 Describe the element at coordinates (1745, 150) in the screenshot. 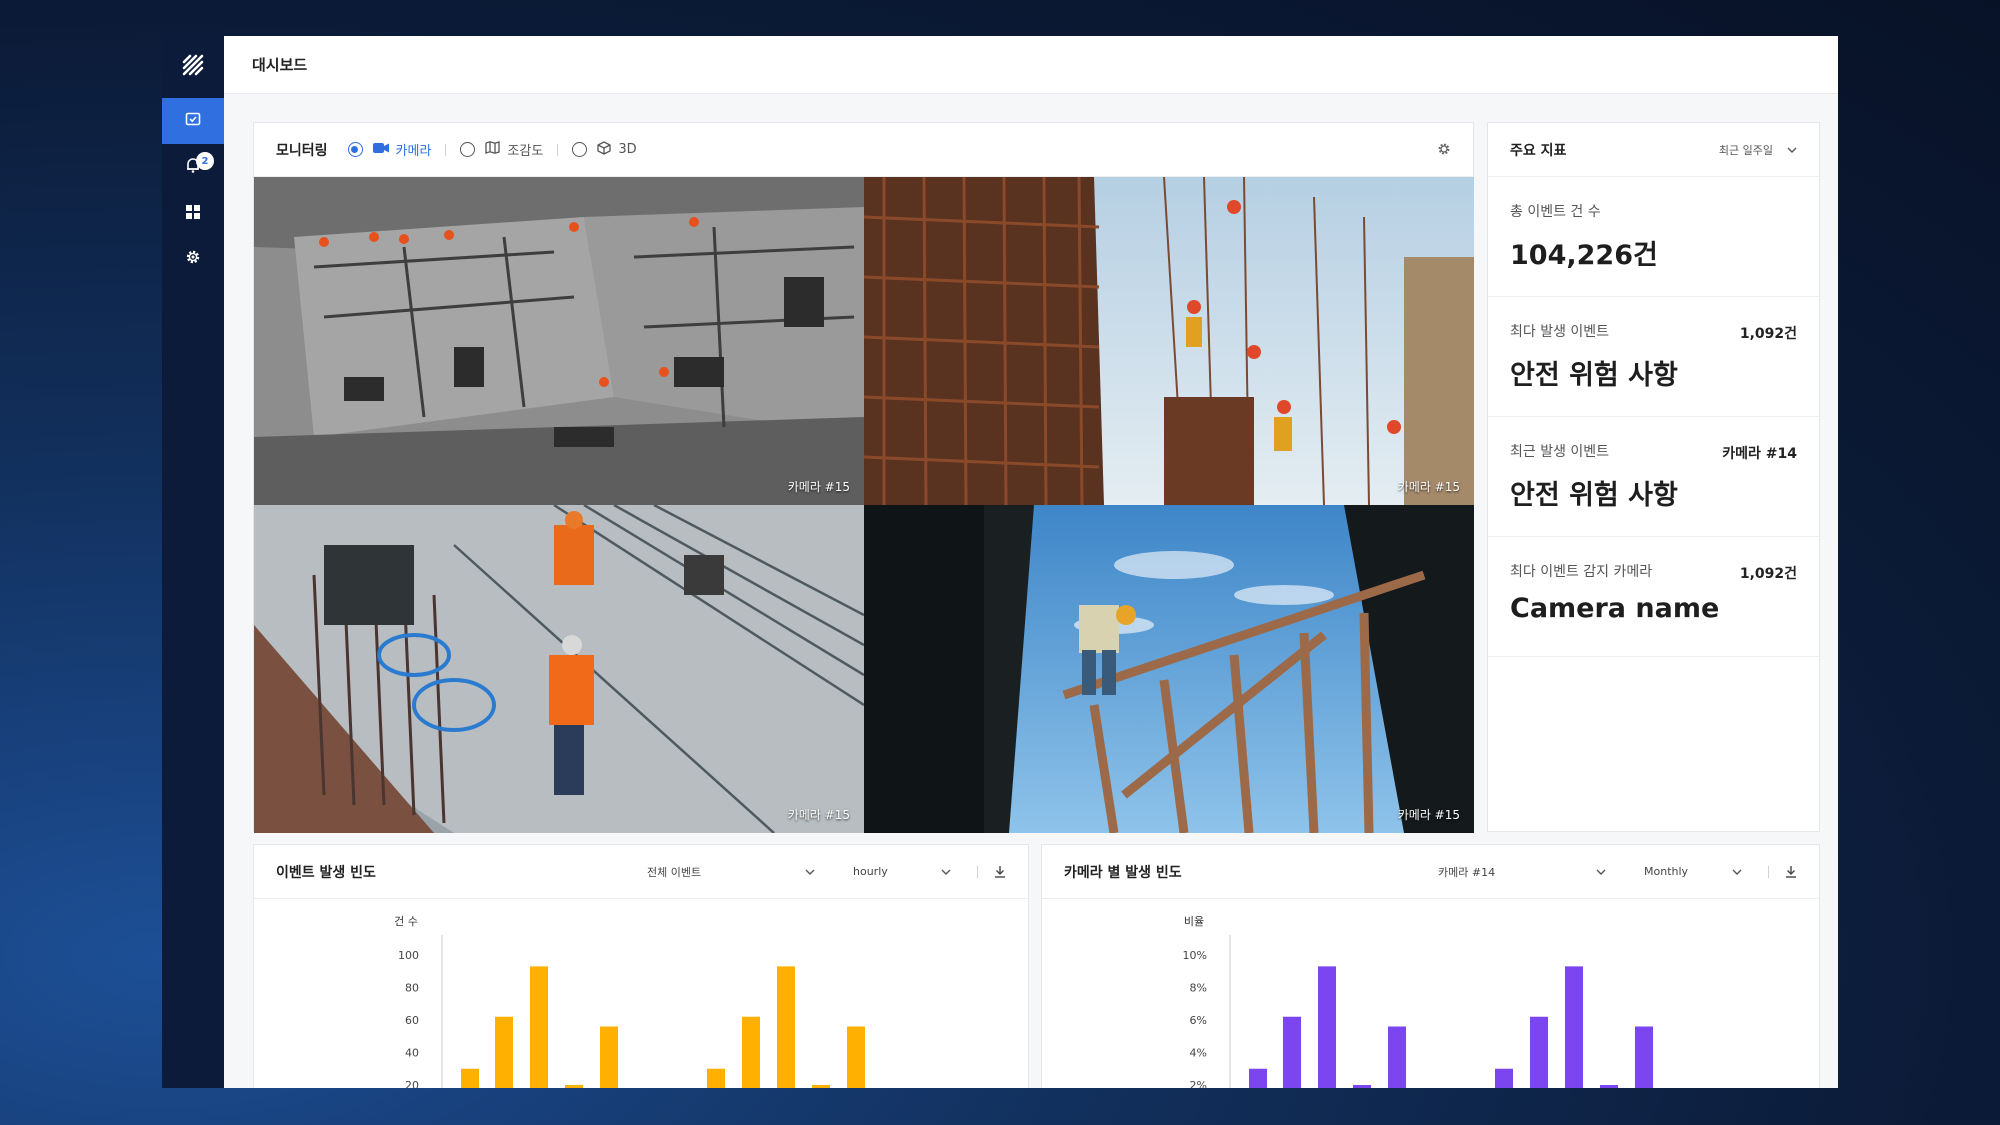

I see `period-select-value: 최근 일주일` at that location.